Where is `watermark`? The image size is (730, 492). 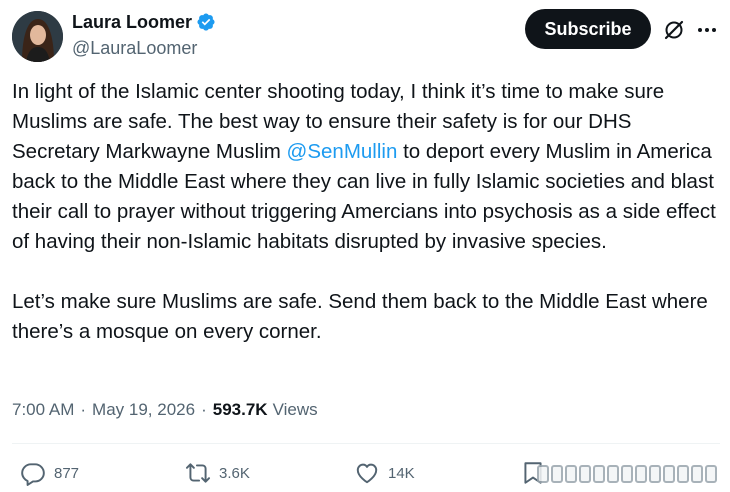
watermark is located at coordinates (627, 474).